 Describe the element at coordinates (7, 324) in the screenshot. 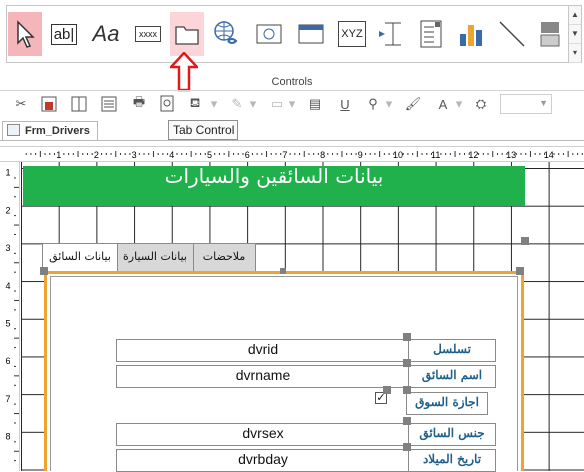

I see `ruler-label: 5` at that location.